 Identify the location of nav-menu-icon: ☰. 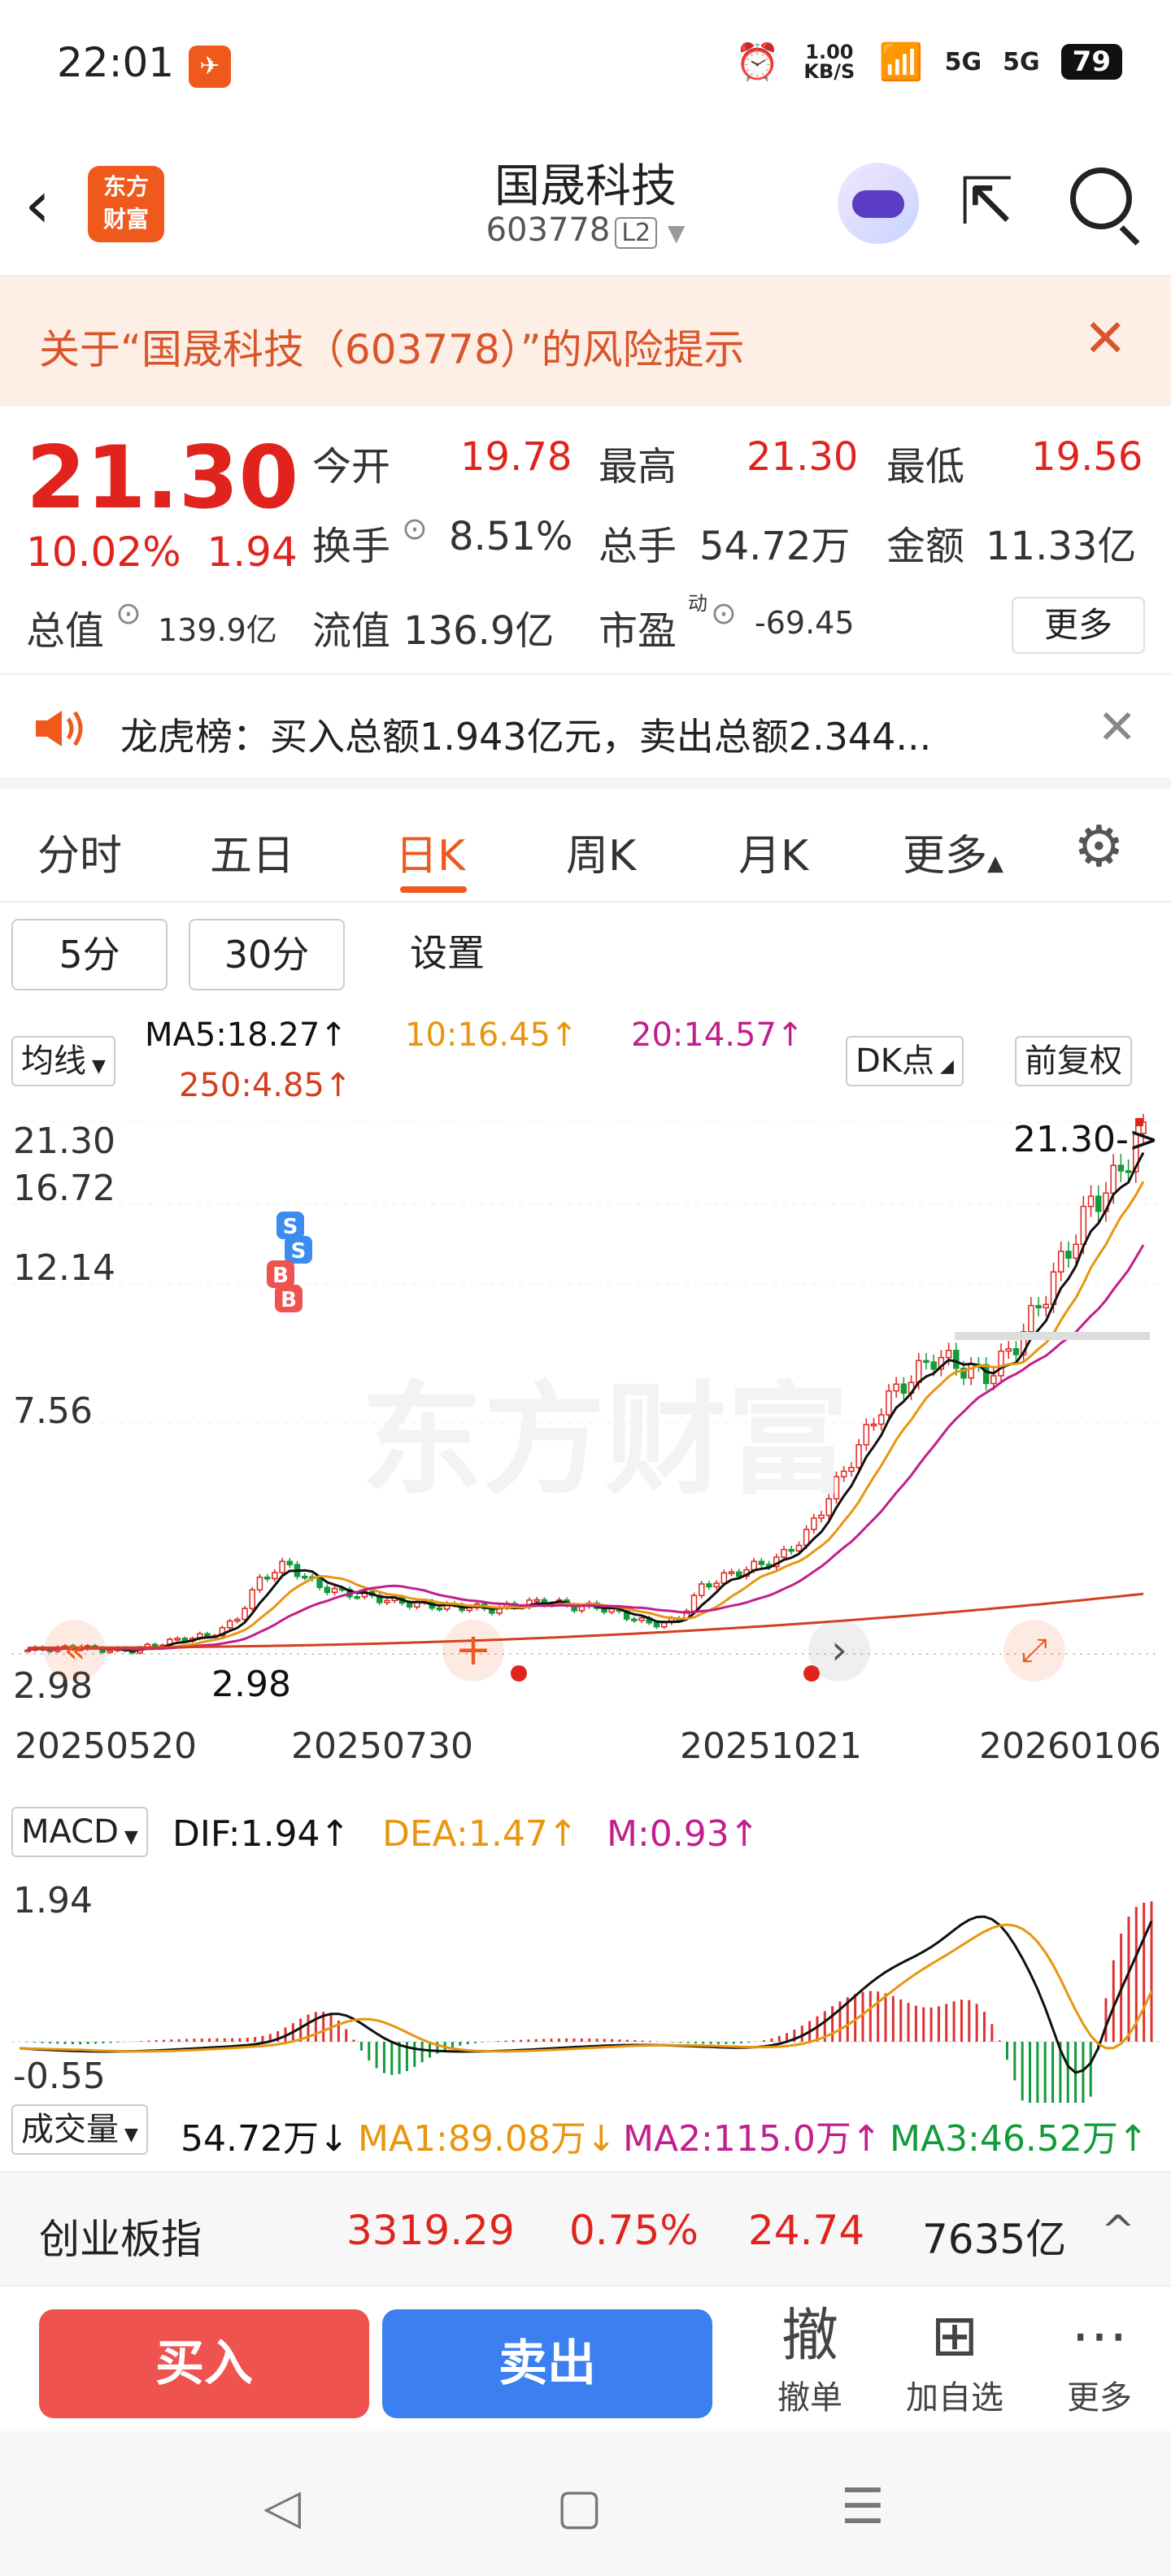
(863, 2507).